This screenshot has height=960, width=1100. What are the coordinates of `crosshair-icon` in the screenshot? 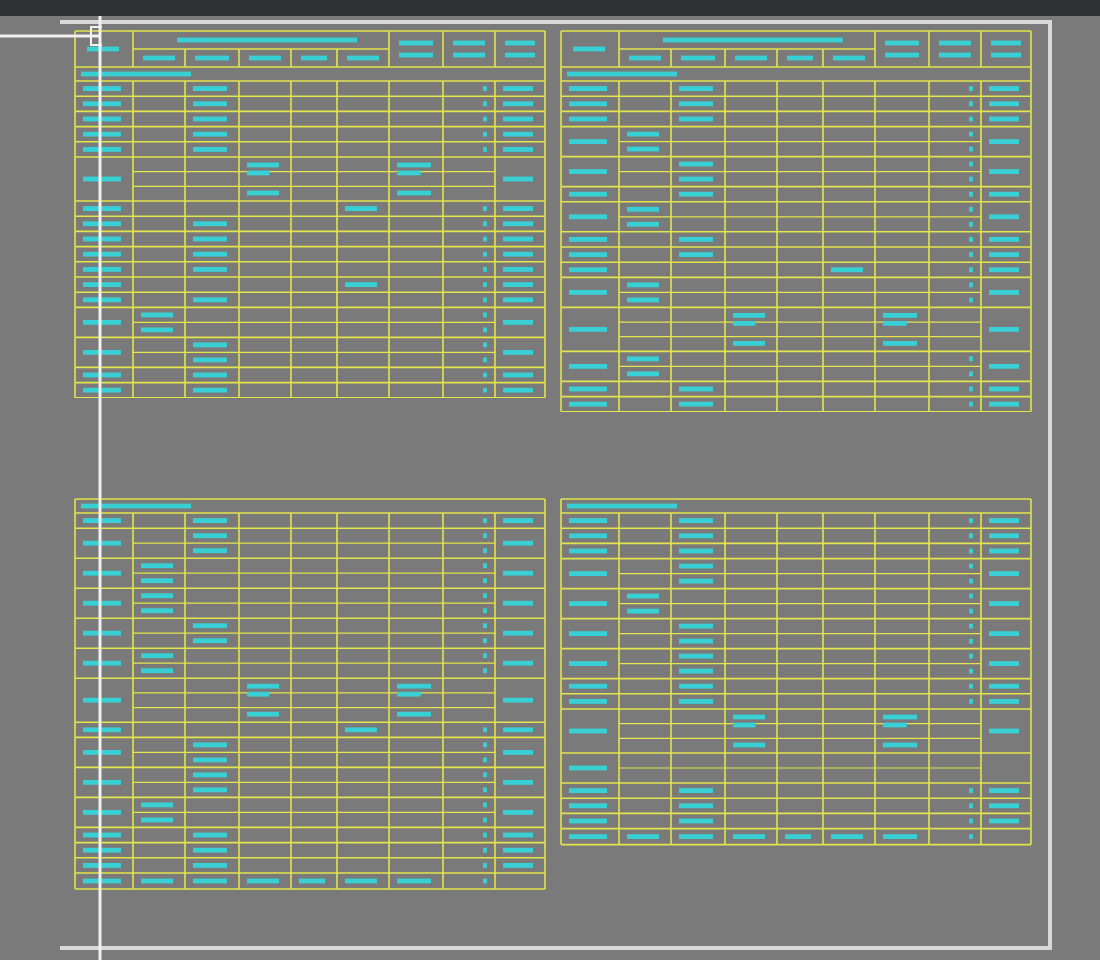 It's located at (51, 488).